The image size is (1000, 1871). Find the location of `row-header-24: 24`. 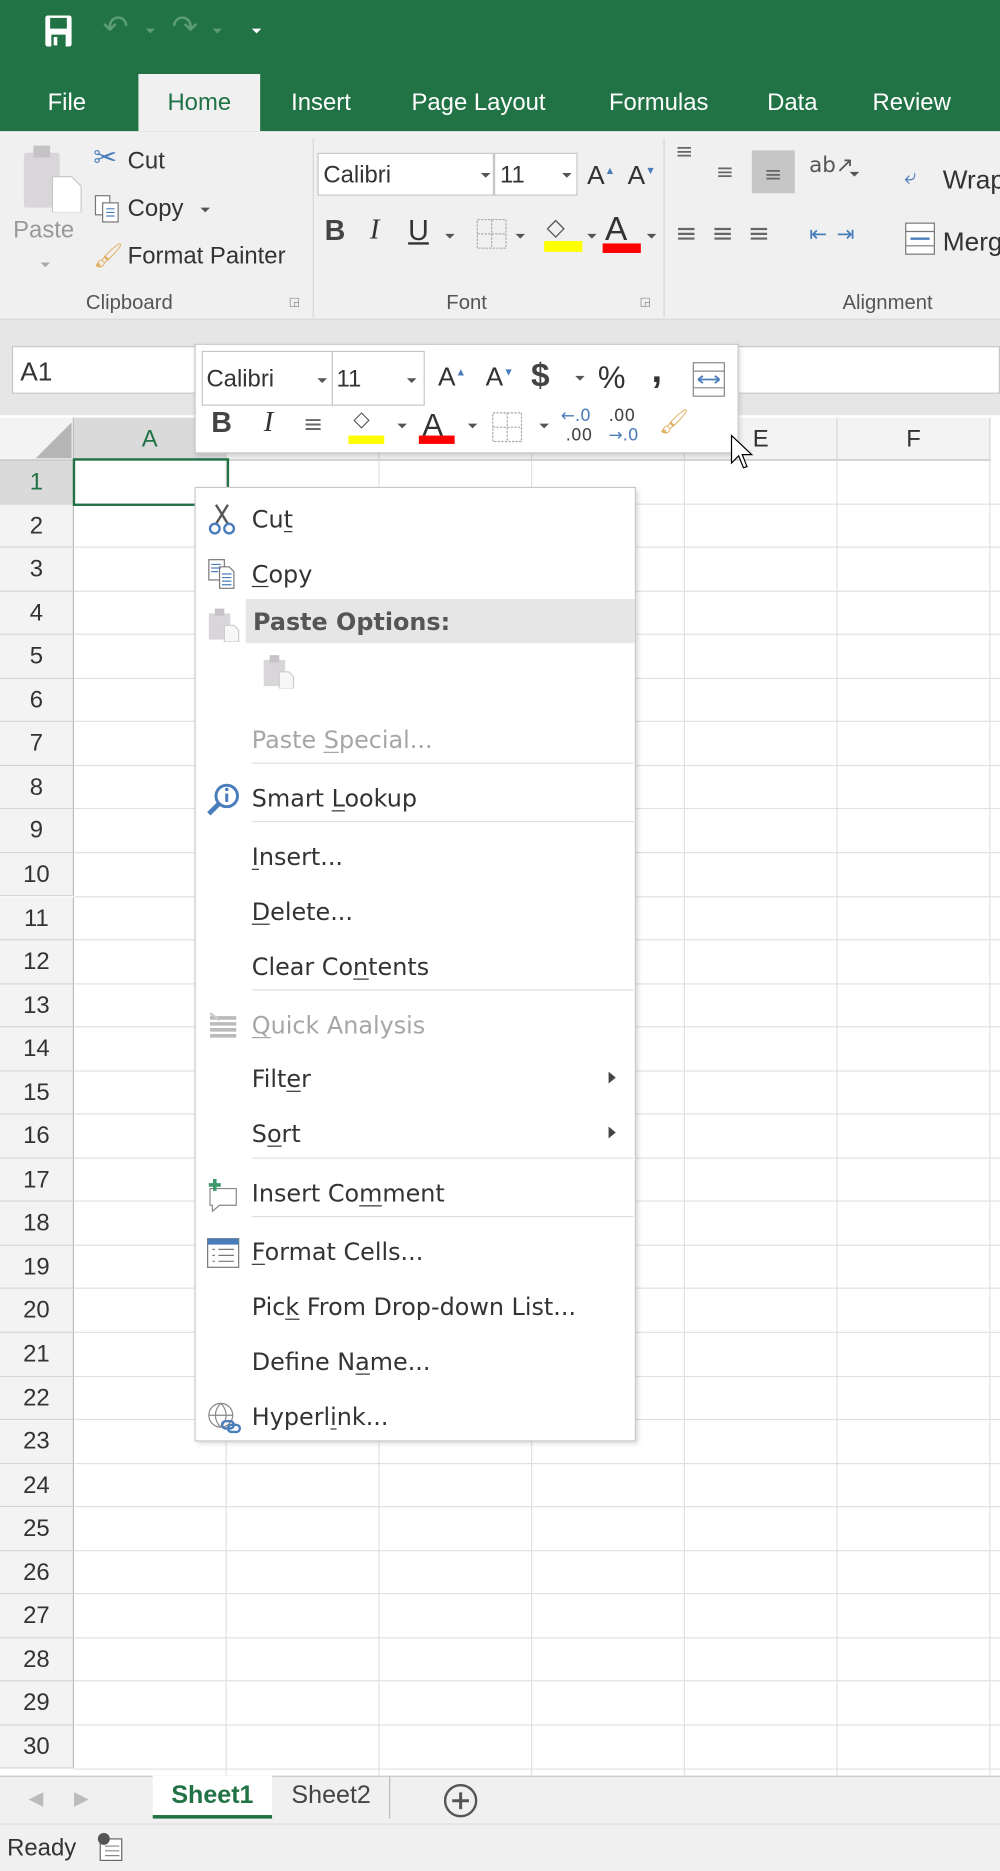

row-header-24: 24 is located at coordinates (37, 1485).